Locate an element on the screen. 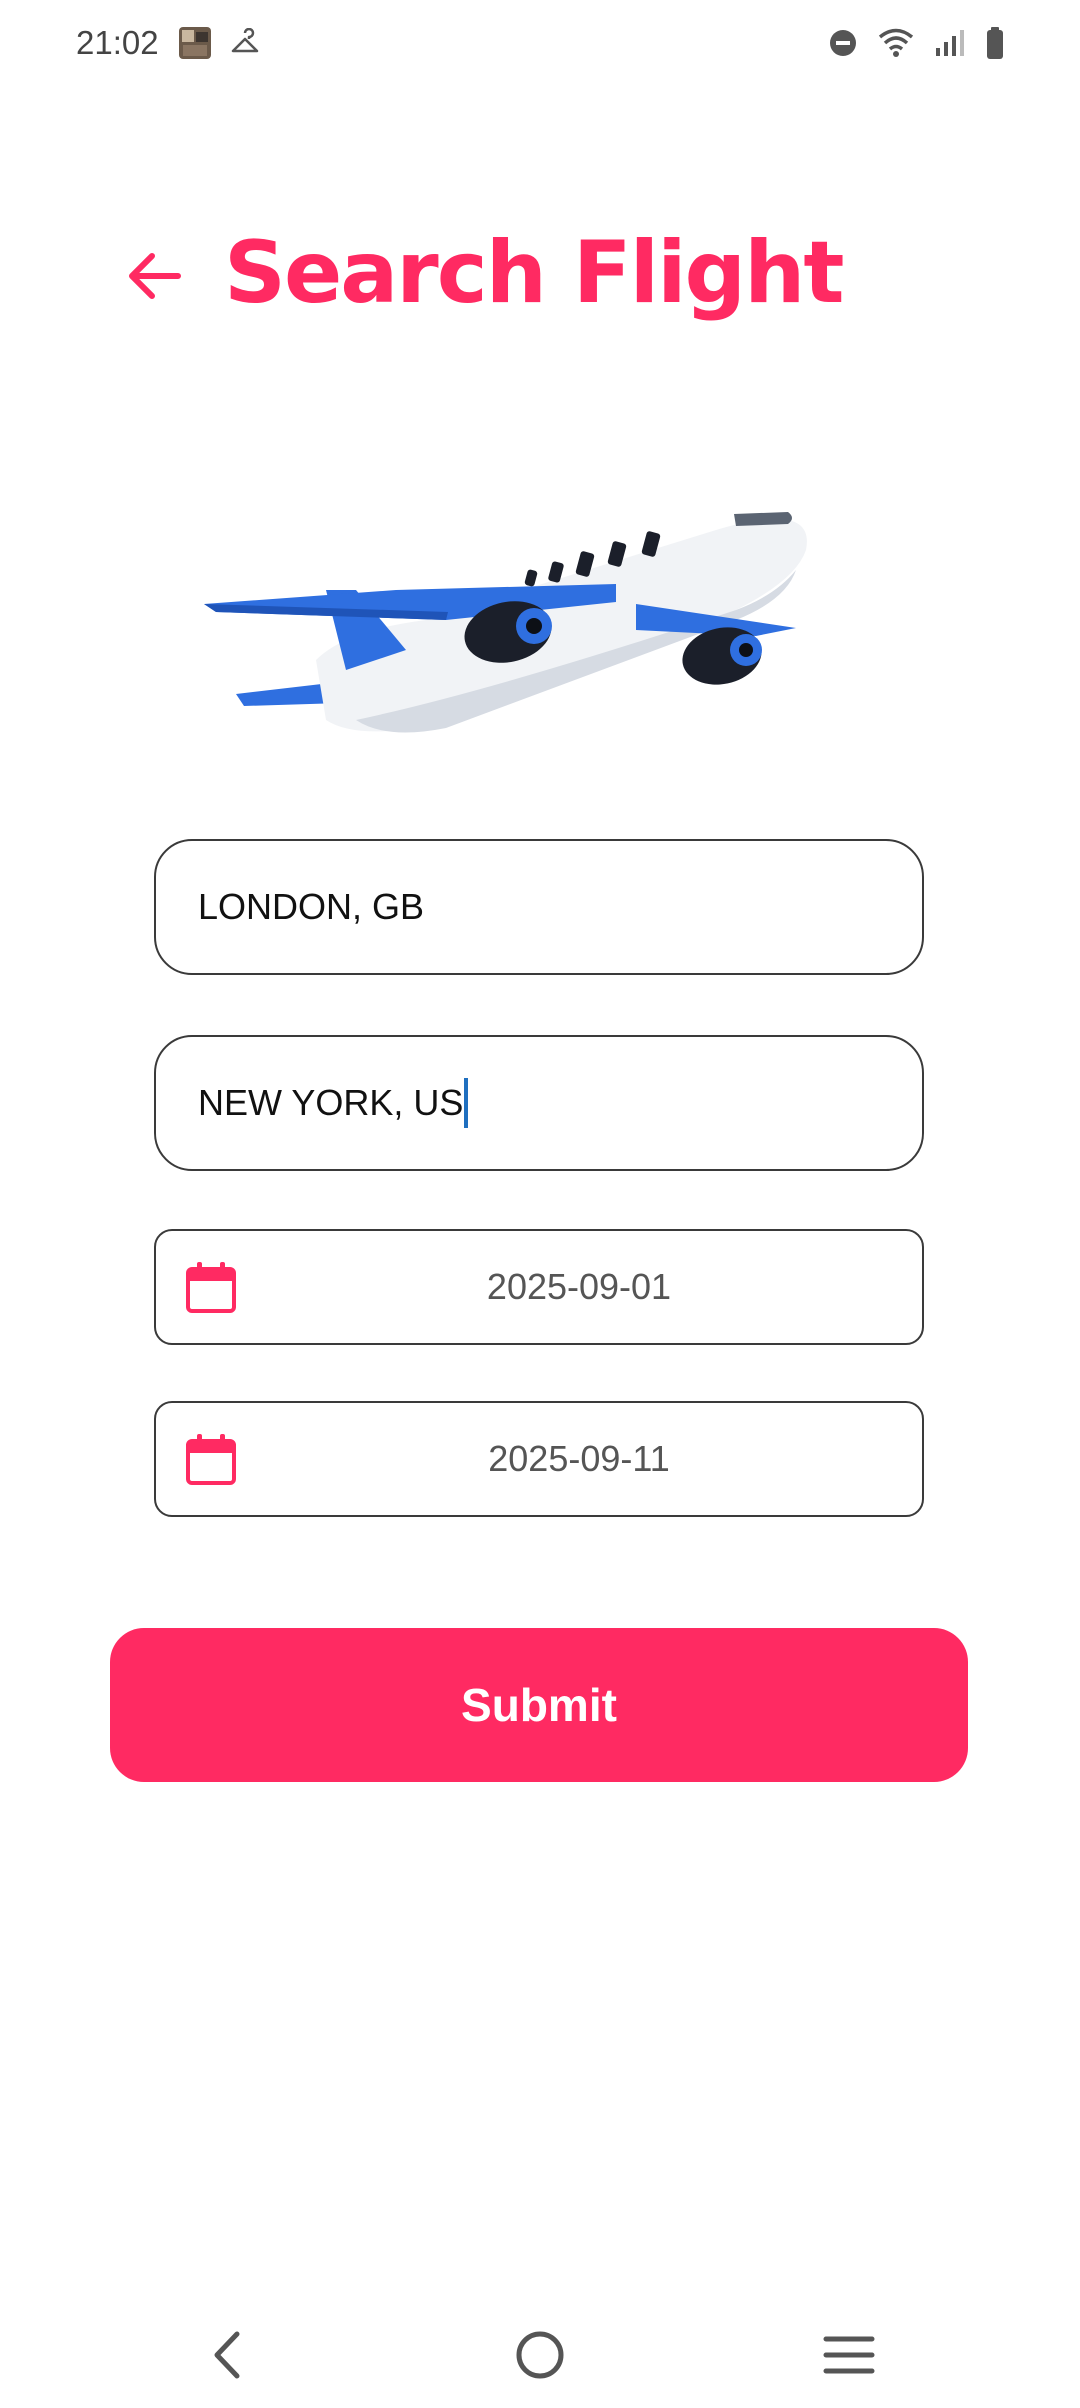 The height and width of the screenshot is (2408, 1080). status-time: 21:02 is located at coordinates (117, 42).